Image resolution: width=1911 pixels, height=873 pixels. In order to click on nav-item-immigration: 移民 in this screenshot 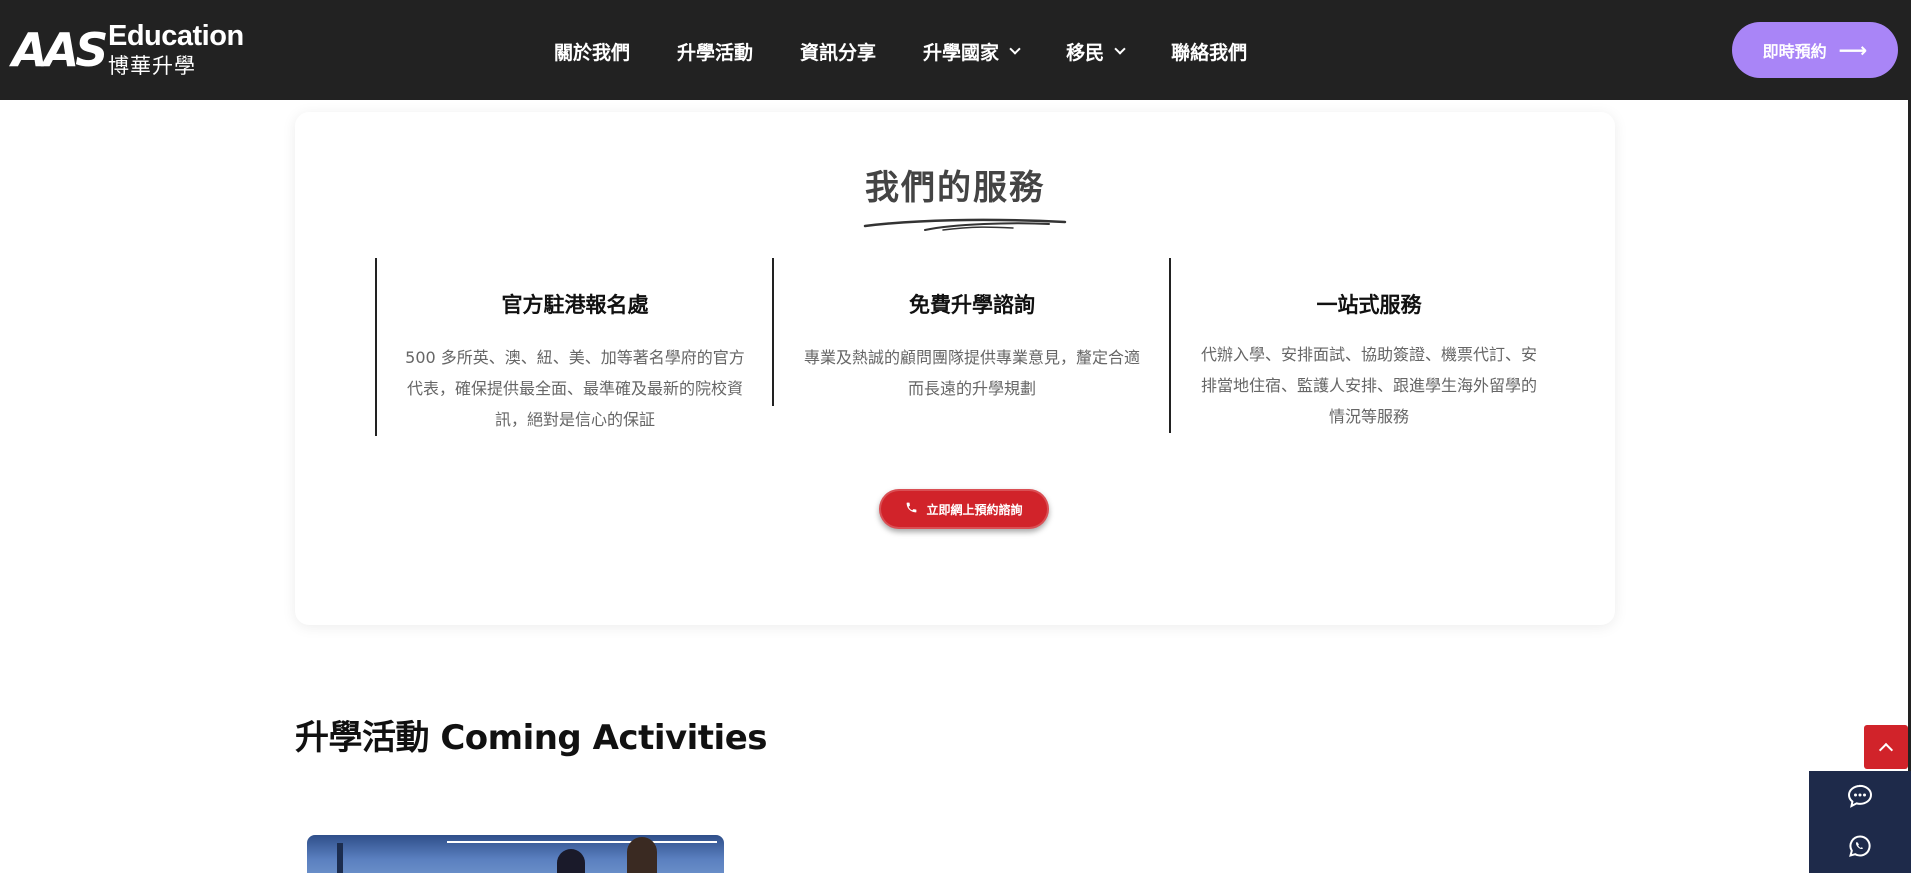, I will do `click(1096, 51)`.